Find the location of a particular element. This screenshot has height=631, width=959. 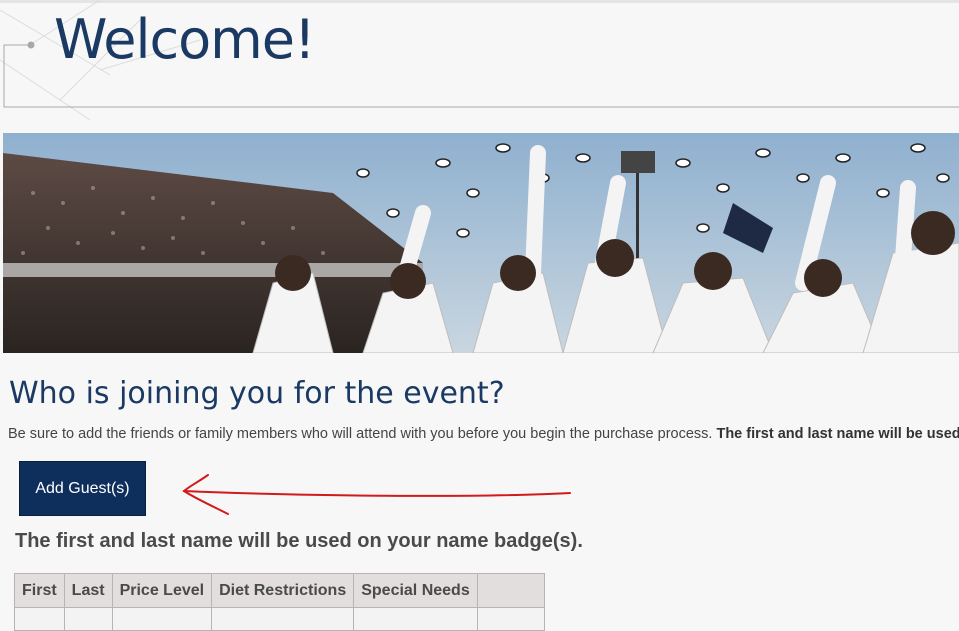

column-price-level: Price Level is located at coordinates (162, 590).